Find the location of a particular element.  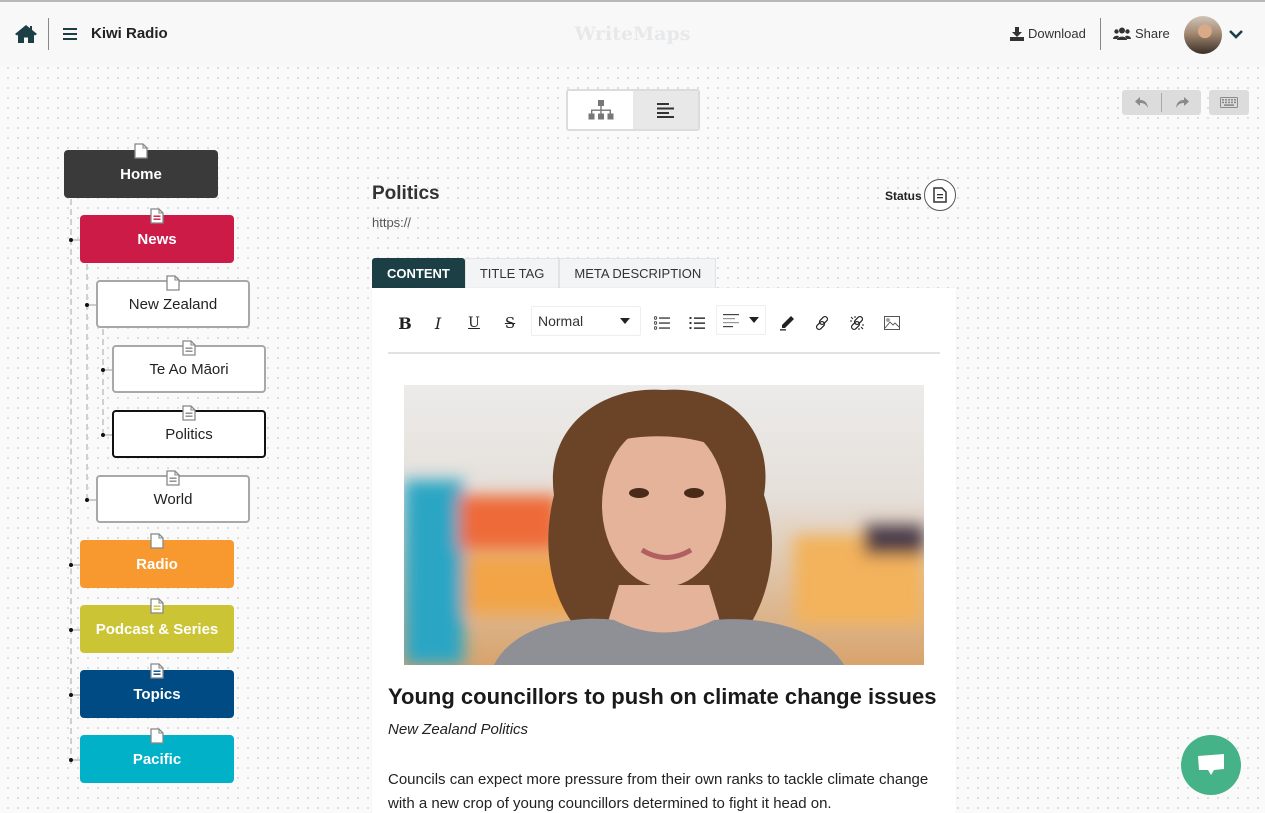

page-title: Politics is located at coordinates (406, 193).